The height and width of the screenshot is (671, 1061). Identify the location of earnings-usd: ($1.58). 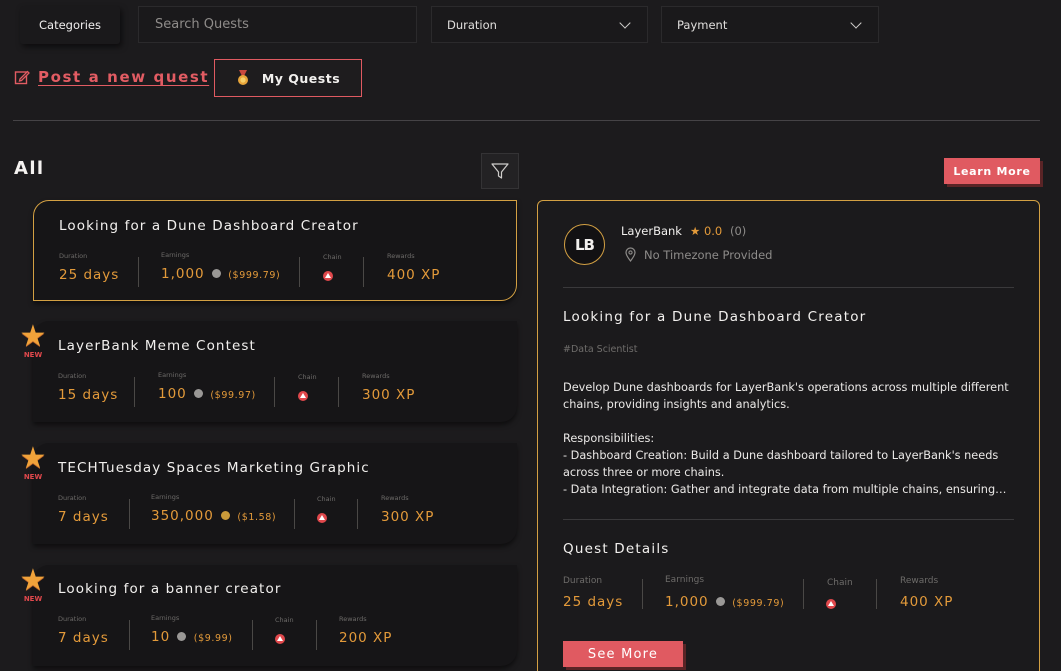
(257, 517).